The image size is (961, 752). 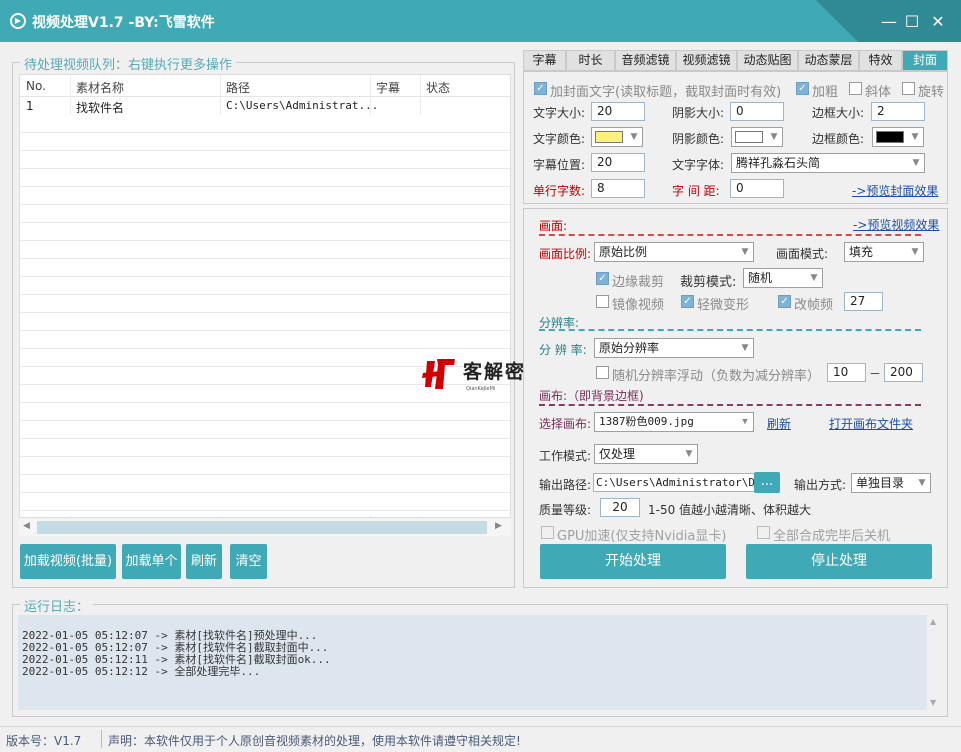 I want to click on gpu-checkbox, so click(x=547, y=532).